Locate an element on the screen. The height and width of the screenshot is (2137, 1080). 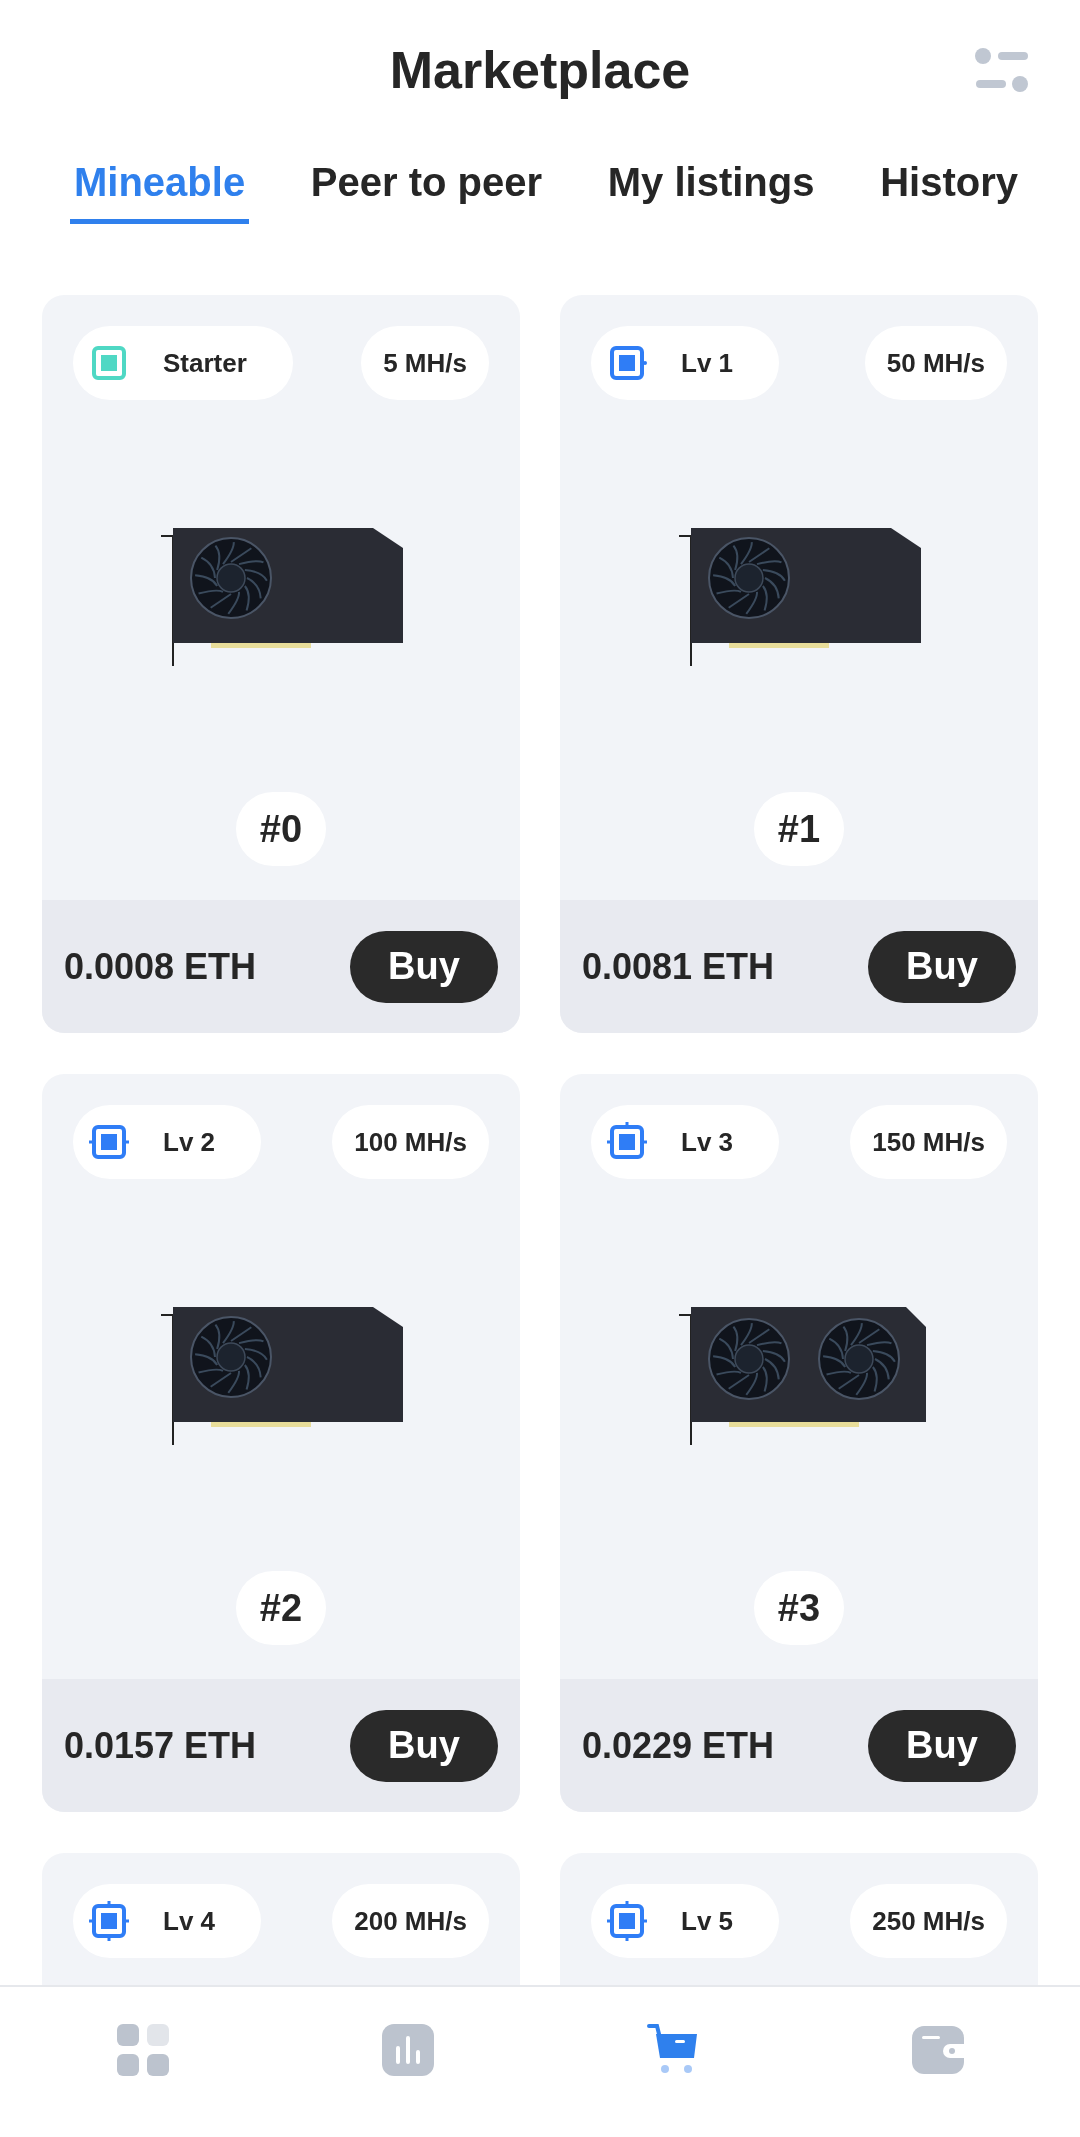
tab: History is located at coordinates (949, 192).